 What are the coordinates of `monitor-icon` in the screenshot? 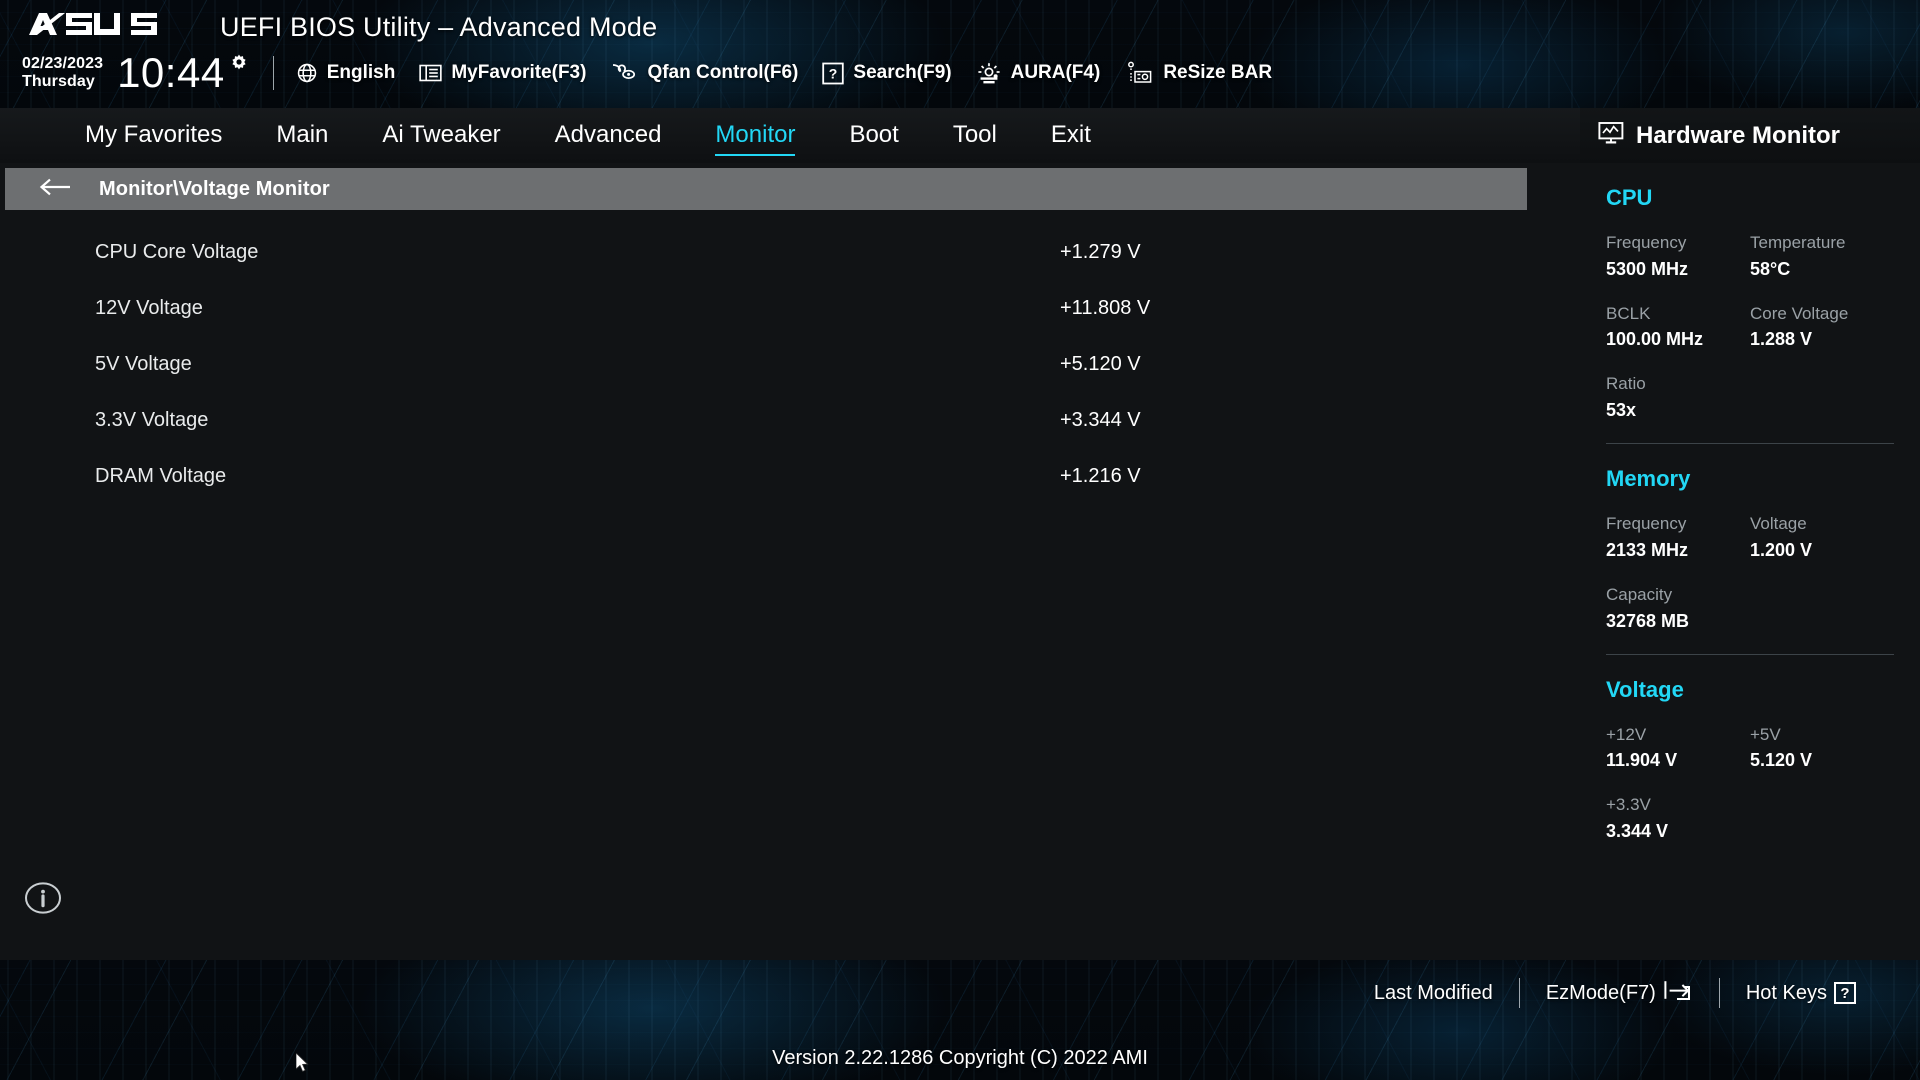 It's located at (1611, 135).